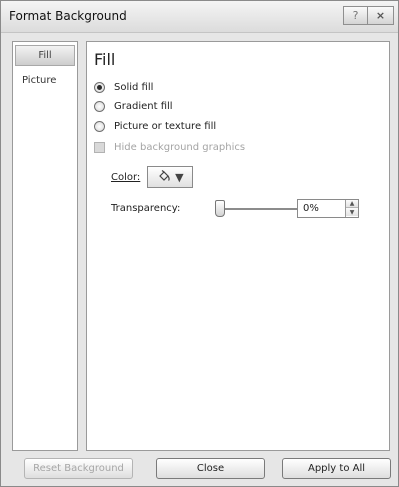  What do you see at coordinates (180, 147) in the screenshot?
I see `hide-background-graphics-label: Hide background graphics` at bounding box center [180, 147].